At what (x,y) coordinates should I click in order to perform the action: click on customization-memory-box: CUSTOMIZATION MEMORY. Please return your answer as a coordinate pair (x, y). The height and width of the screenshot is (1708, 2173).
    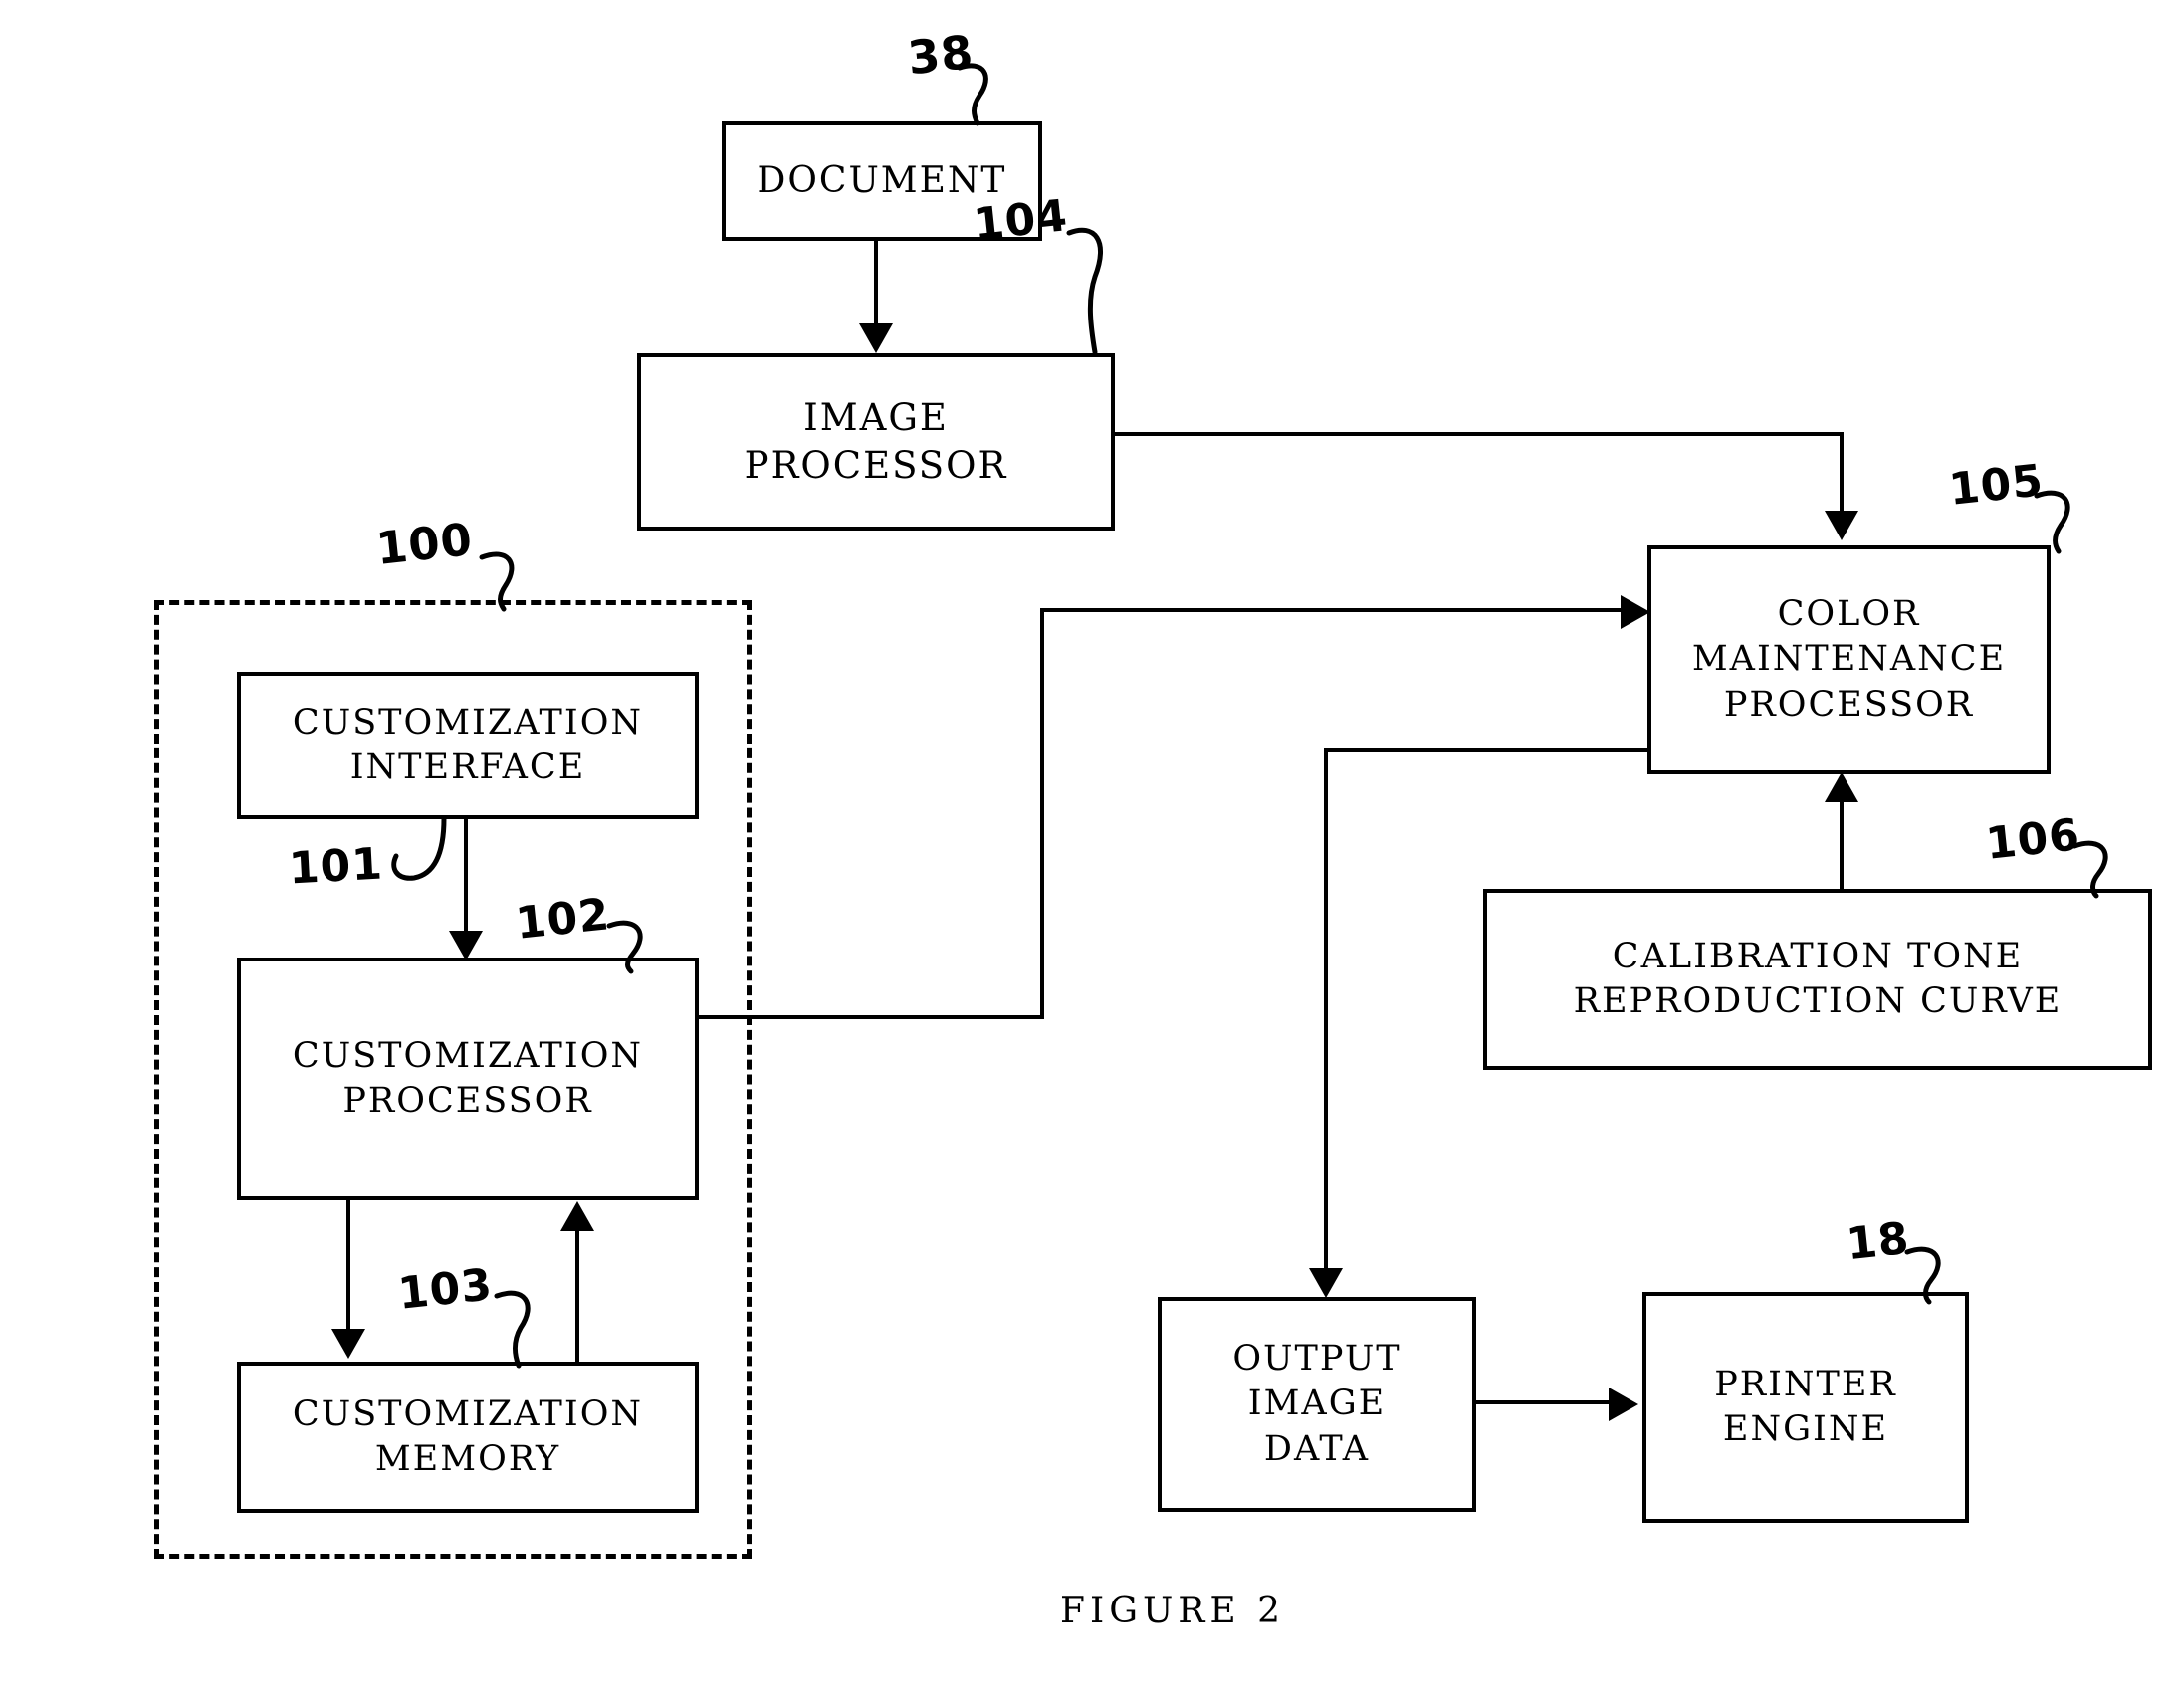
    Looking at the image, I should click on (468, 1437).